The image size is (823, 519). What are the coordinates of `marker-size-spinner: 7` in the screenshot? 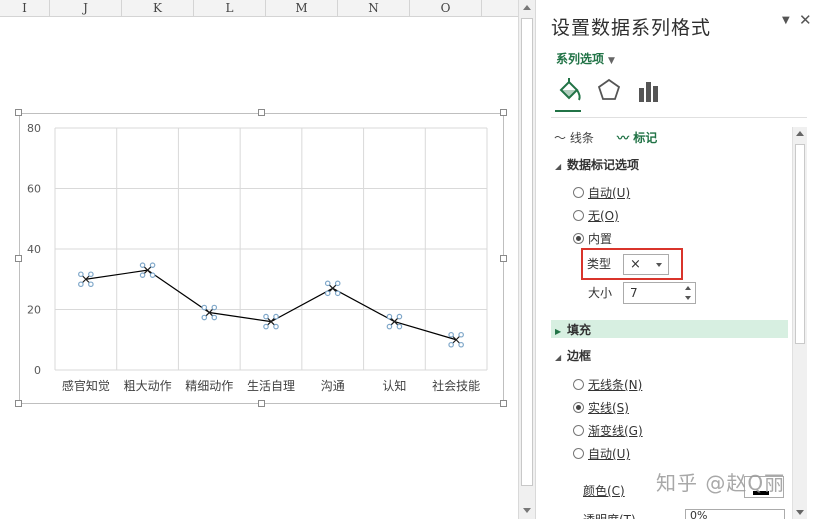 It's located at (659, 293).